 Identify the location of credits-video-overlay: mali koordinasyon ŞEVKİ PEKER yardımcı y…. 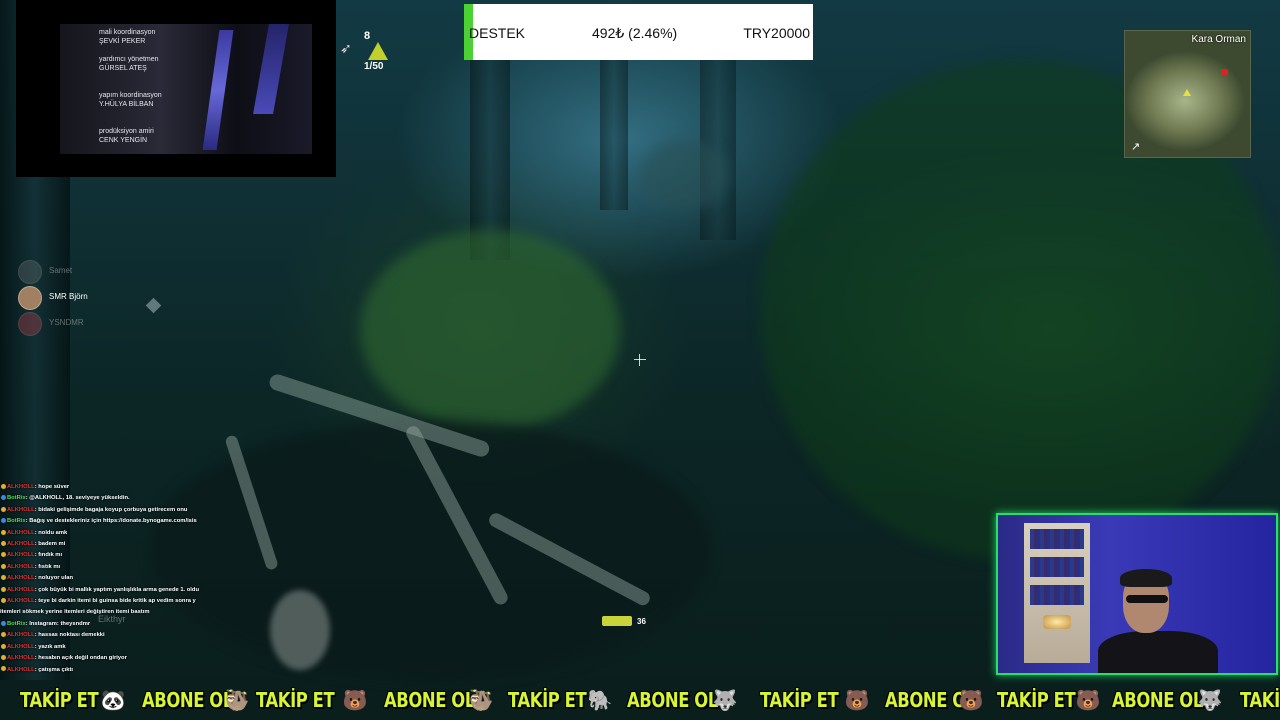
(176, 88).